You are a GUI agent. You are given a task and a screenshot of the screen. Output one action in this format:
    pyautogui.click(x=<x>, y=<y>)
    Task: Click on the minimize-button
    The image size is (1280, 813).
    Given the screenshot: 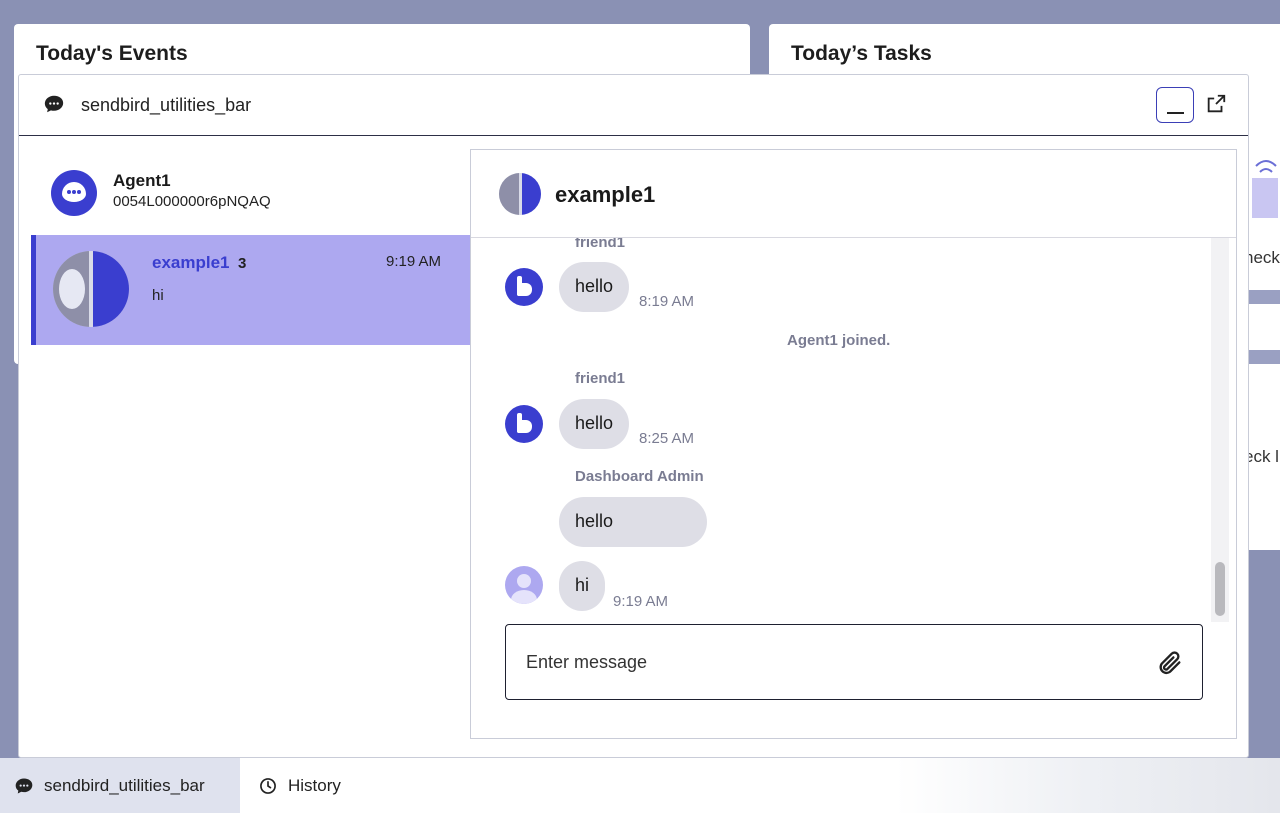 What is the action you would take?
    pyautogui.click(x=1175, y=105)
    